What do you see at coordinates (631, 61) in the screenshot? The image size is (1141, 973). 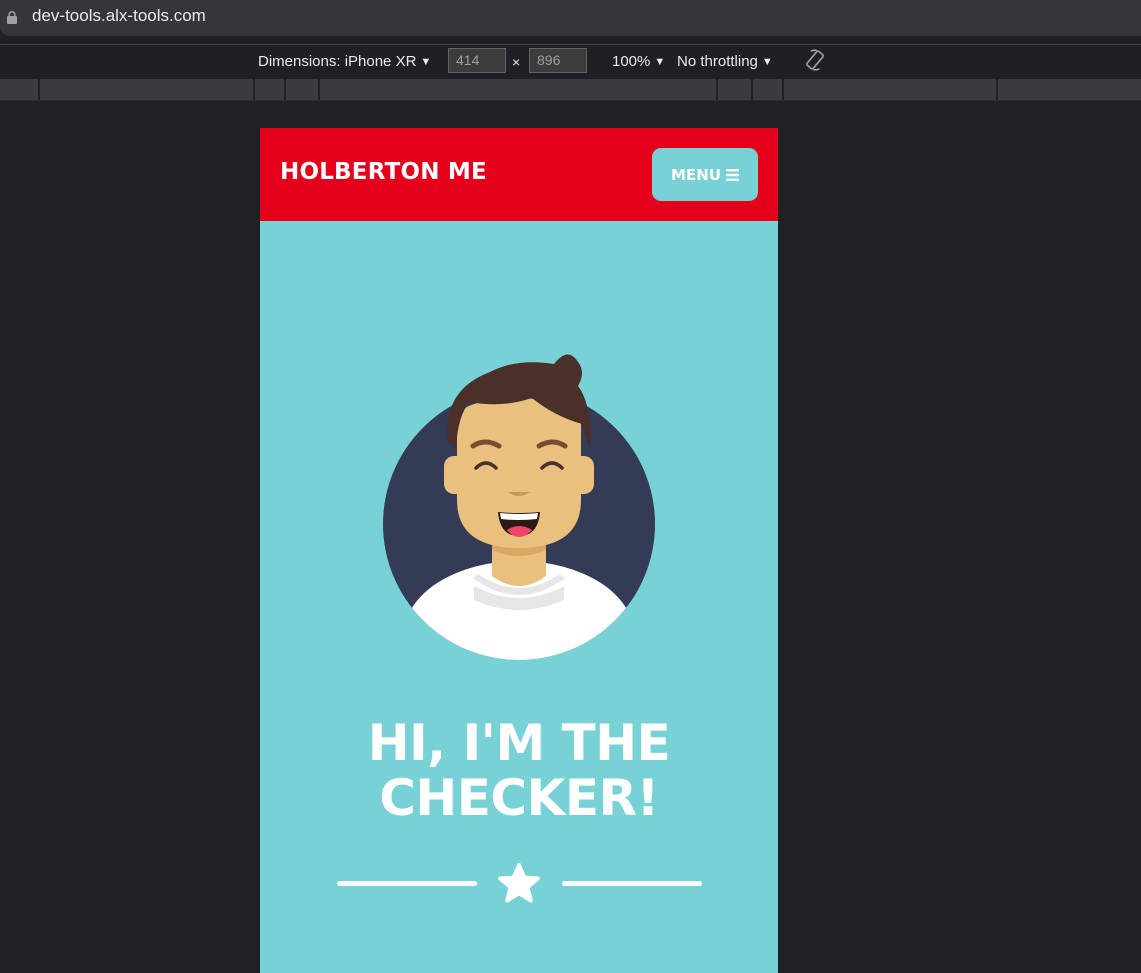 I see `zoom-label: 100%` at bounding box center [631, 61].